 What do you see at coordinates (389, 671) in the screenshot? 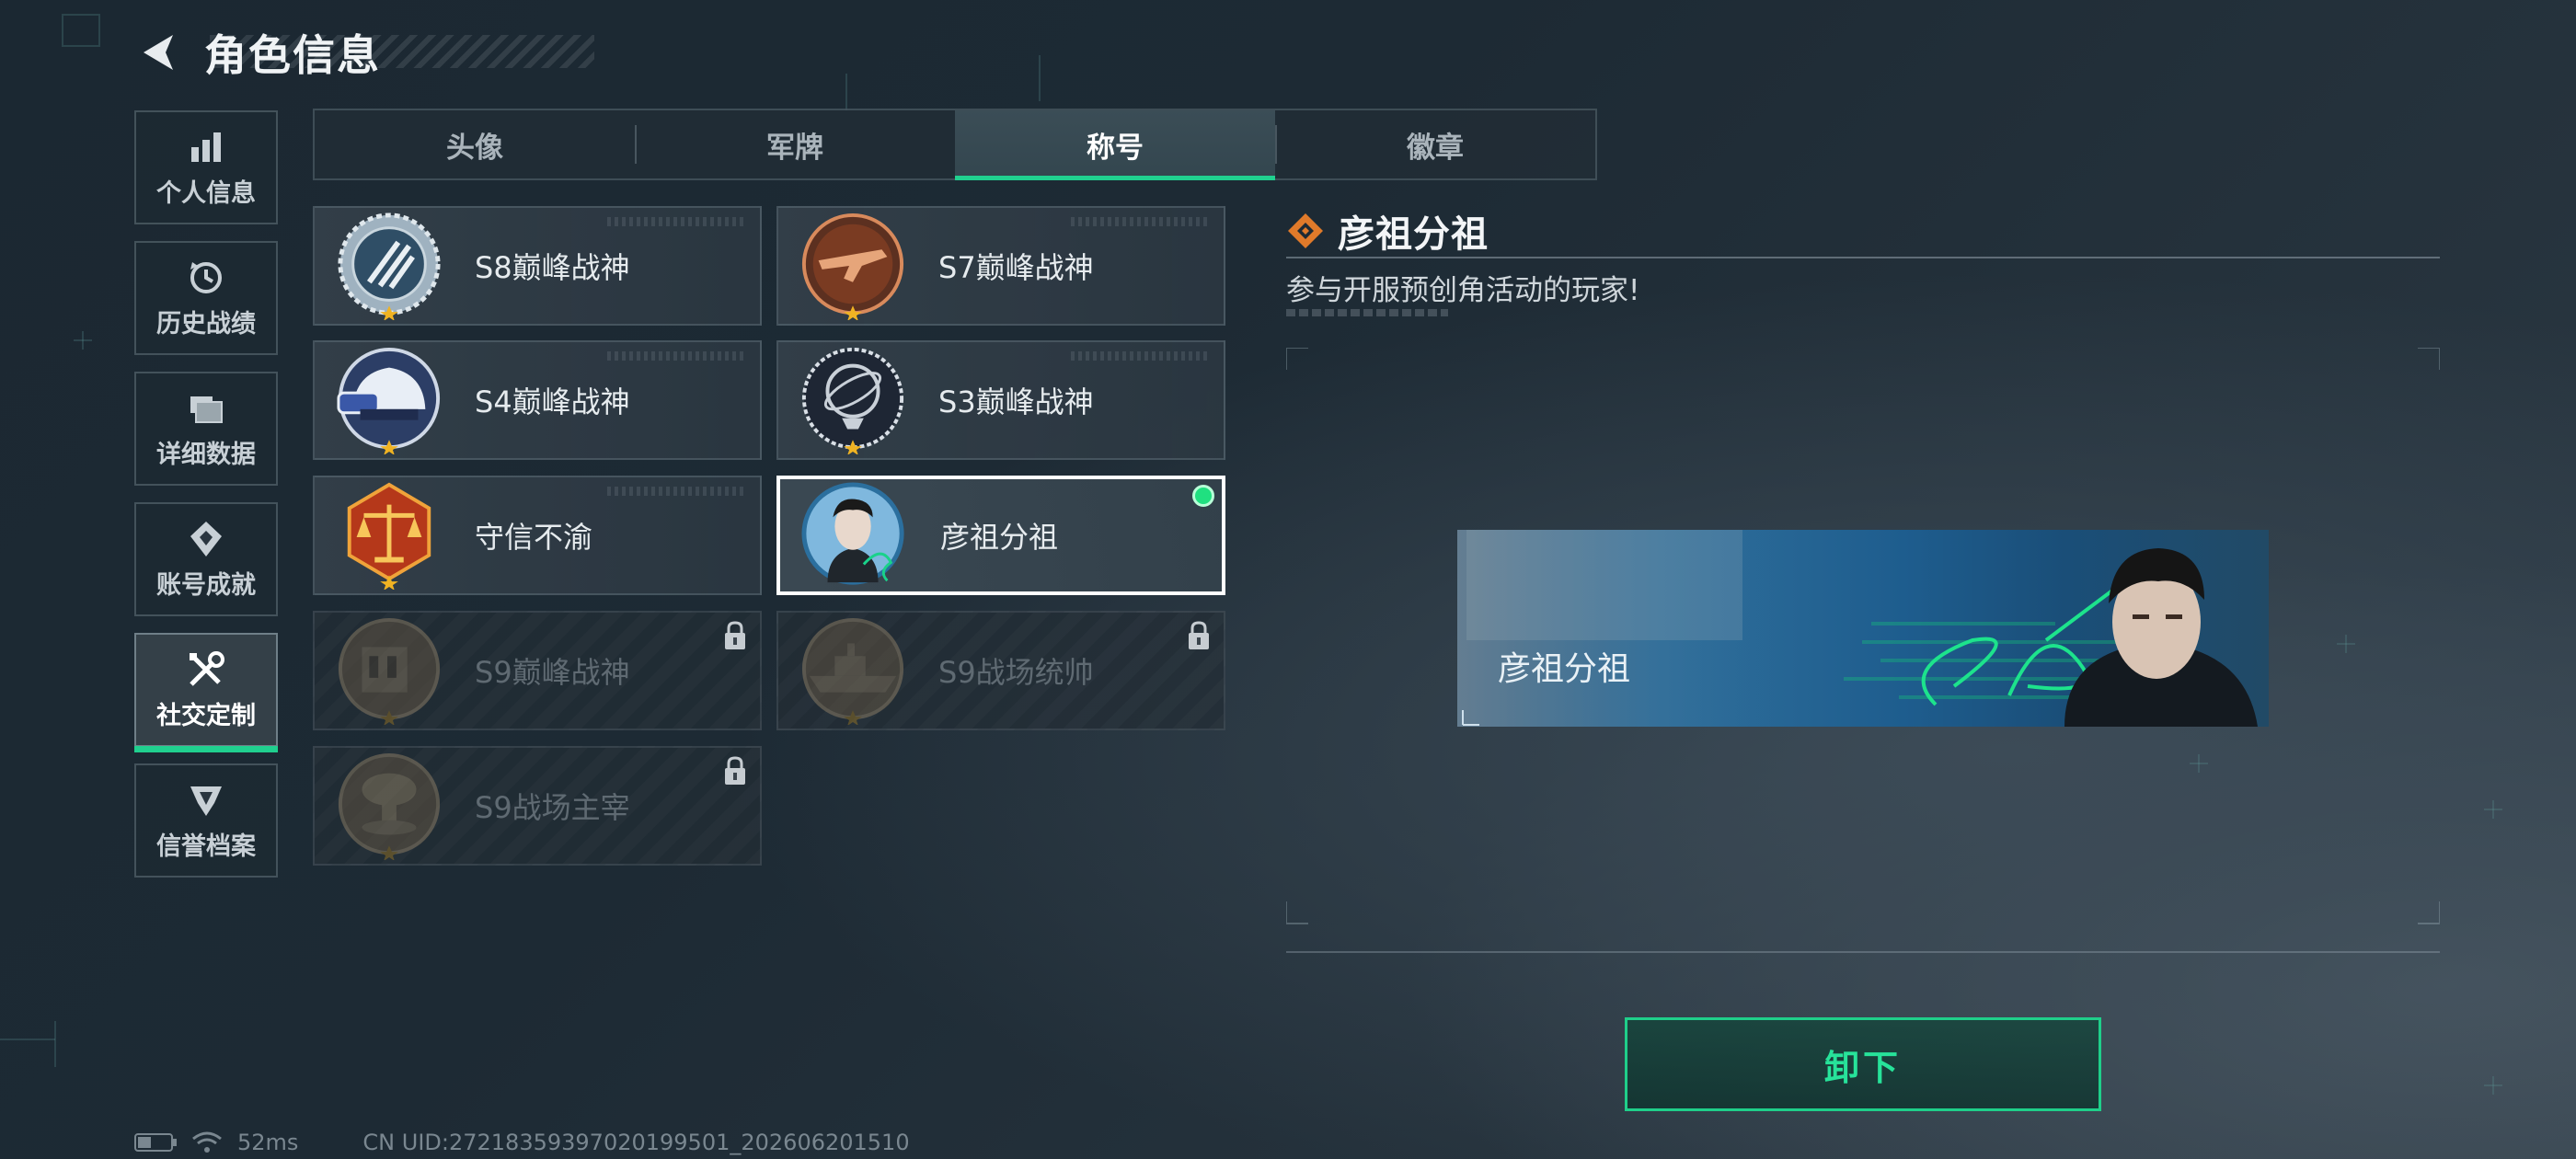
I see `s9-emblem-icon` at bounding box center [389, 671].